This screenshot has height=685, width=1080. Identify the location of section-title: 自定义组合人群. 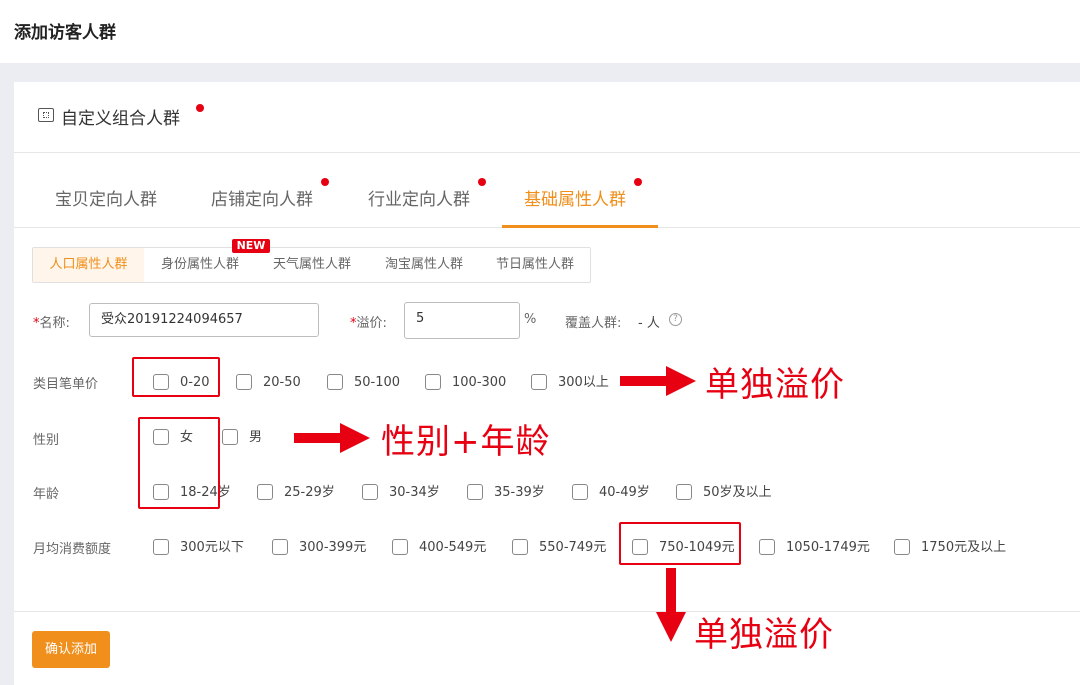
(120, 119).